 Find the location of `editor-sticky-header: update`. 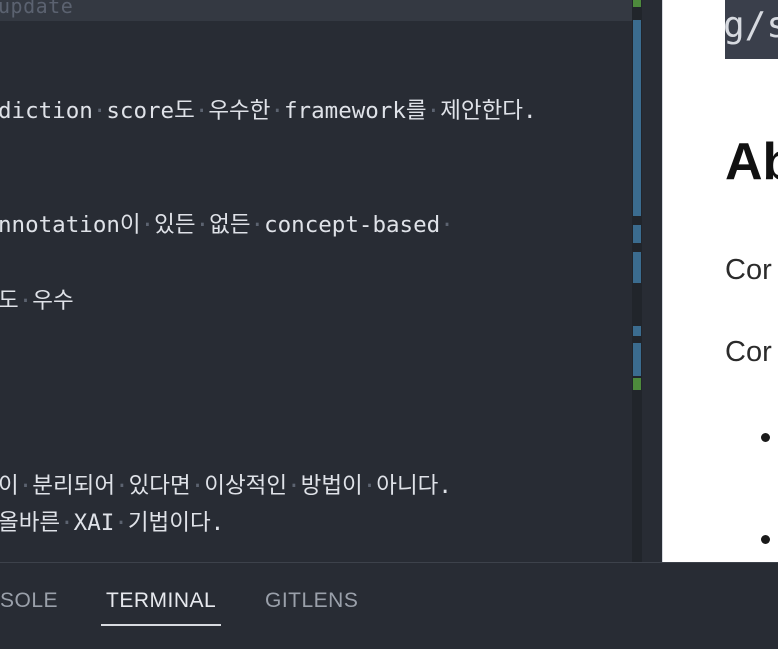

editor-sticky-header: update is located at coordinates (316, 10).